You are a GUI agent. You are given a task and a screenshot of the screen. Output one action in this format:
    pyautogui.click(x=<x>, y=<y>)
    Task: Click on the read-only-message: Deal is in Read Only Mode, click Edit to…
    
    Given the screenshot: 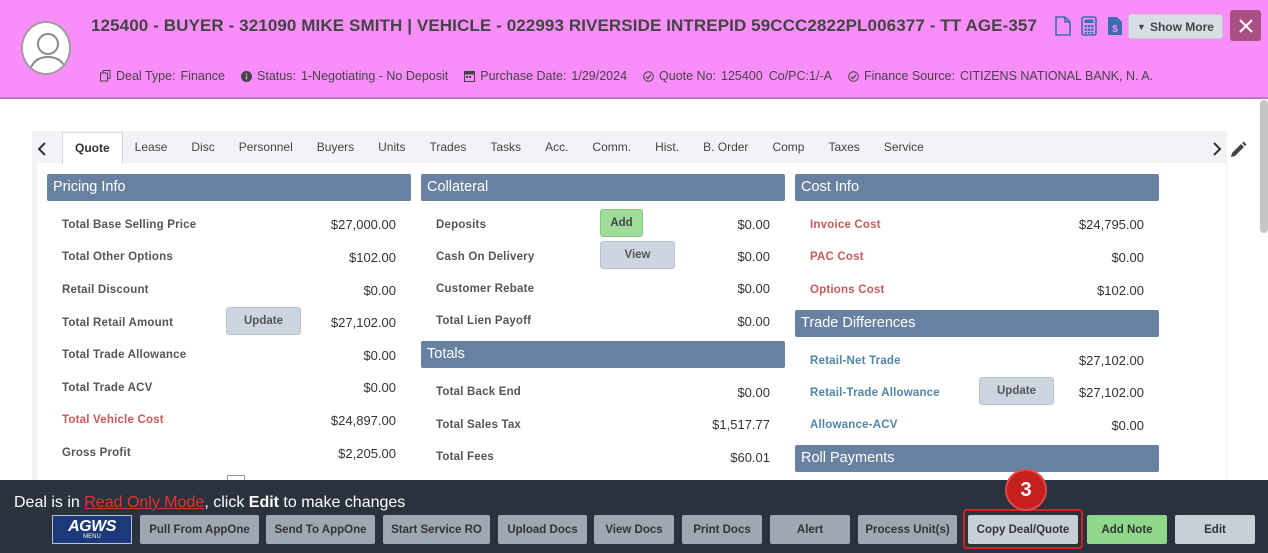 What is the action you would take?
    pyautogui.click(x=209, y=503)
    